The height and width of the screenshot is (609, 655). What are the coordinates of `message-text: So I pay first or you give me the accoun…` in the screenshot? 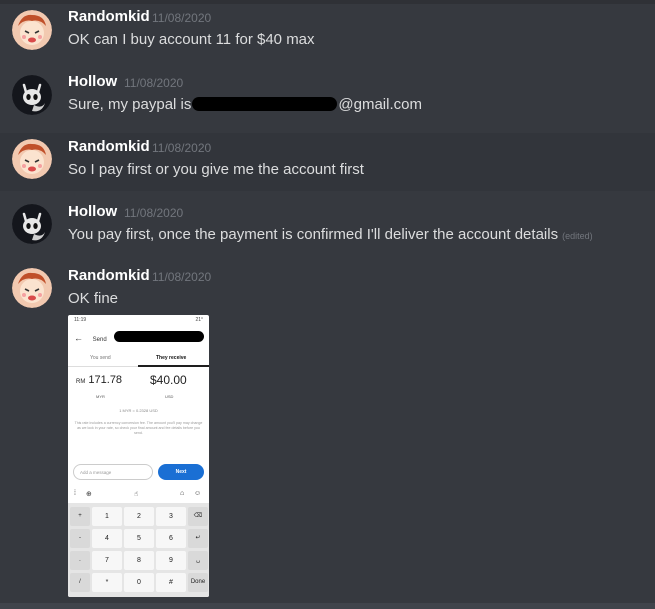 It's located at (216, 169).